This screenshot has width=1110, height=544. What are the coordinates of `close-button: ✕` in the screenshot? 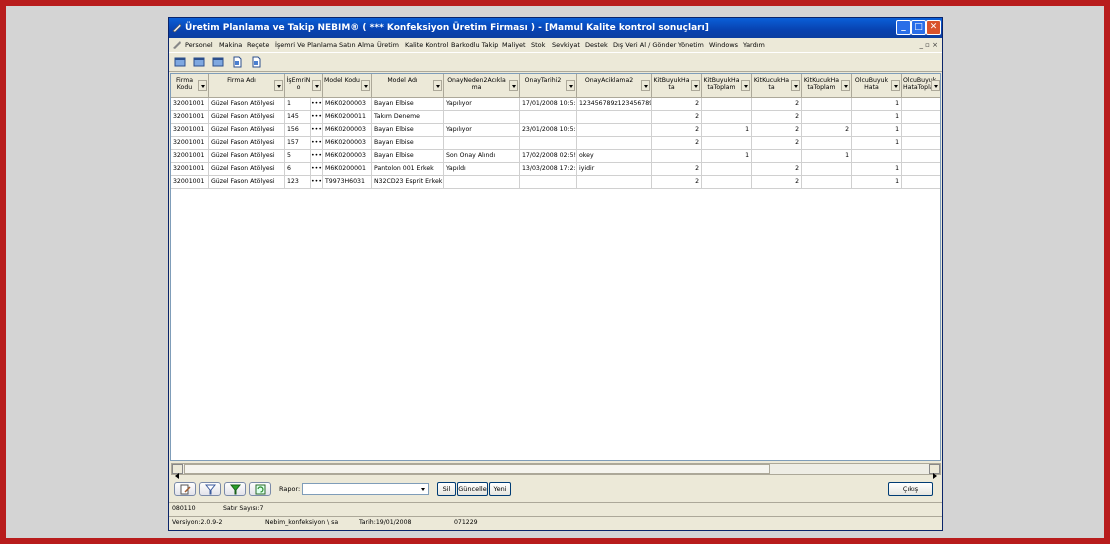 It's located at (933, 27).